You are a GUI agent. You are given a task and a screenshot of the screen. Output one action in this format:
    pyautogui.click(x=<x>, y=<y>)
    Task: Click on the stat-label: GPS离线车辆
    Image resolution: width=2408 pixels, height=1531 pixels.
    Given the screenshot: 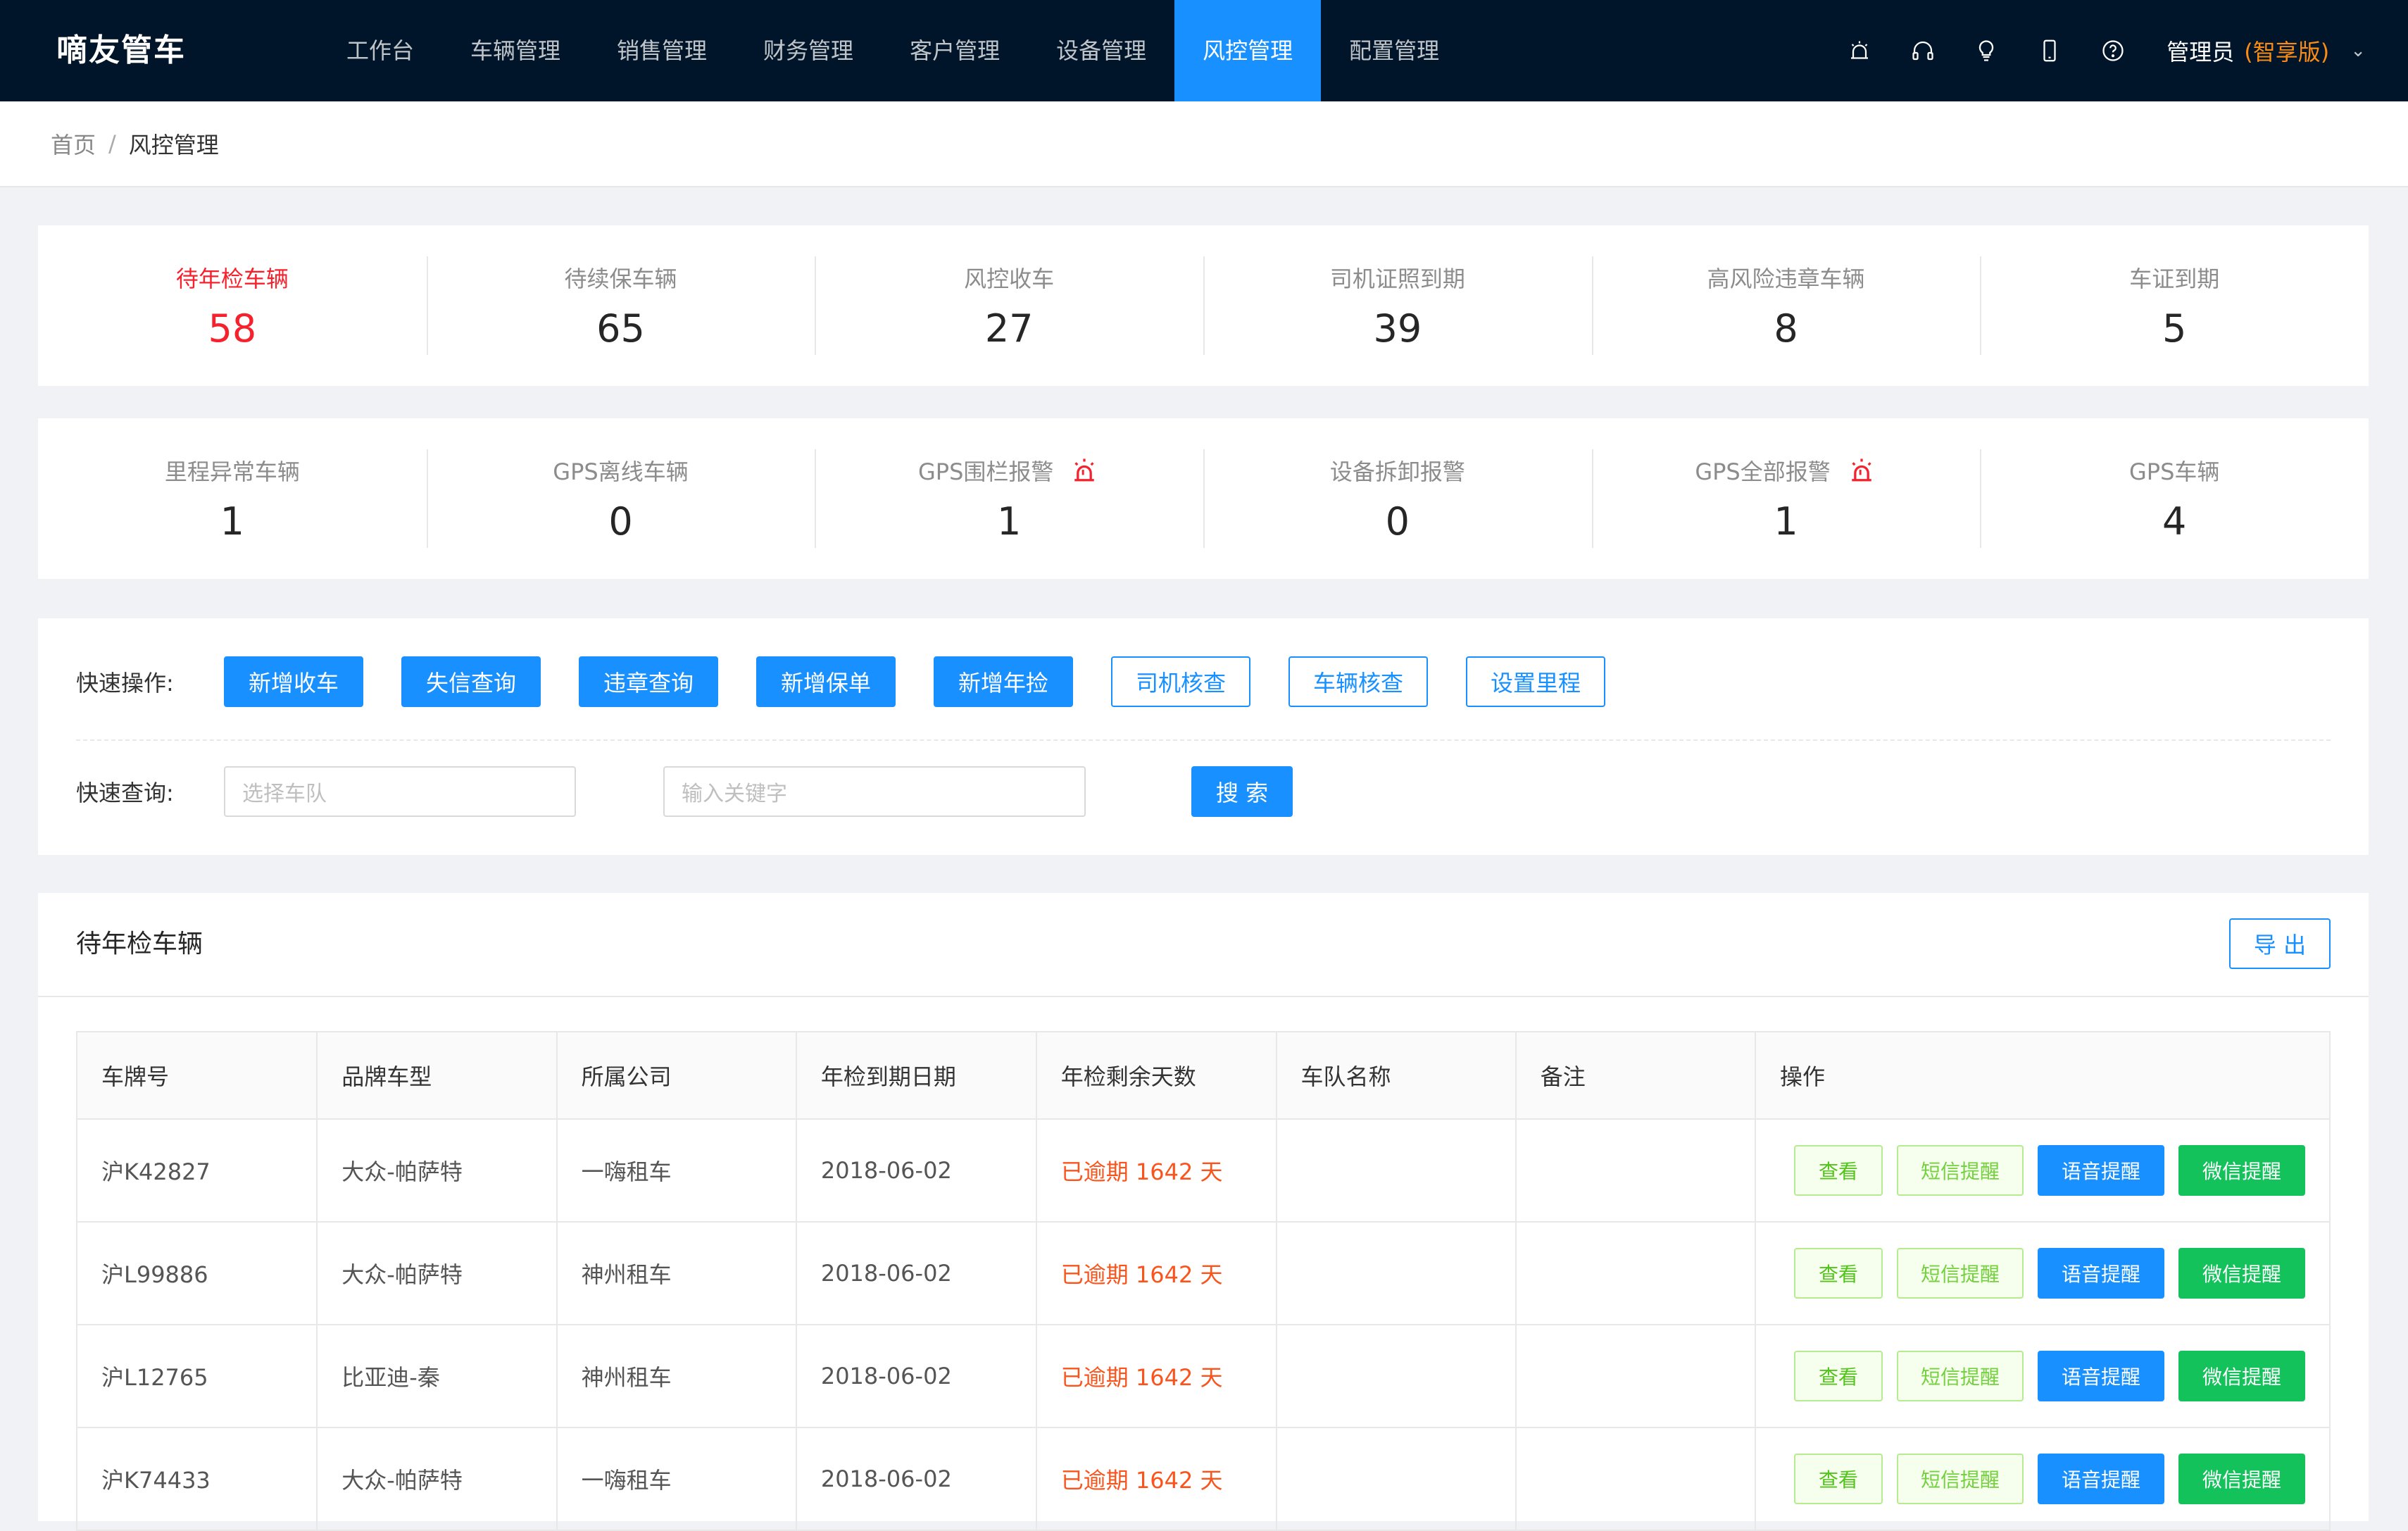 What is the action you would take?
    pyautogui.click(x=621, y=472)
    